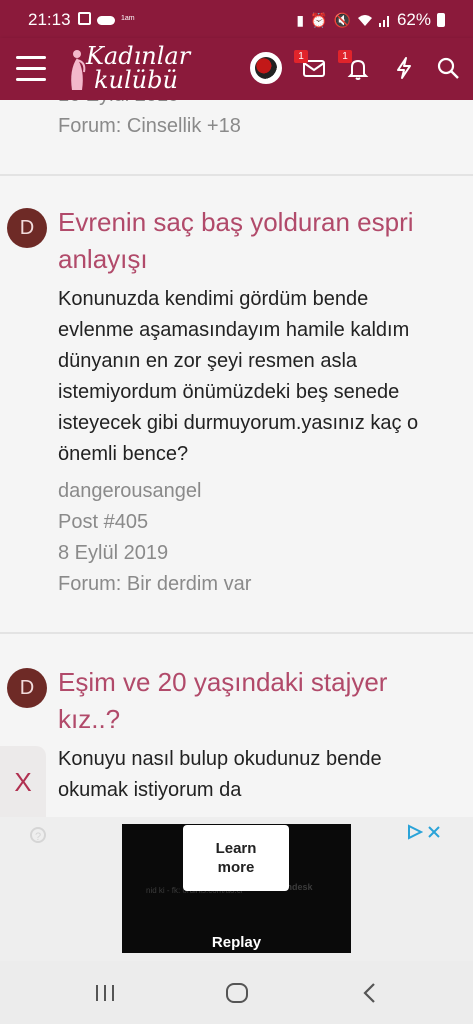 Image resolution: width=473 pixels, height=1024 pixels. I want to click on post-title-link: Eşim ve 20 yaşındaki stajyer kız..?, so click(258, 701).